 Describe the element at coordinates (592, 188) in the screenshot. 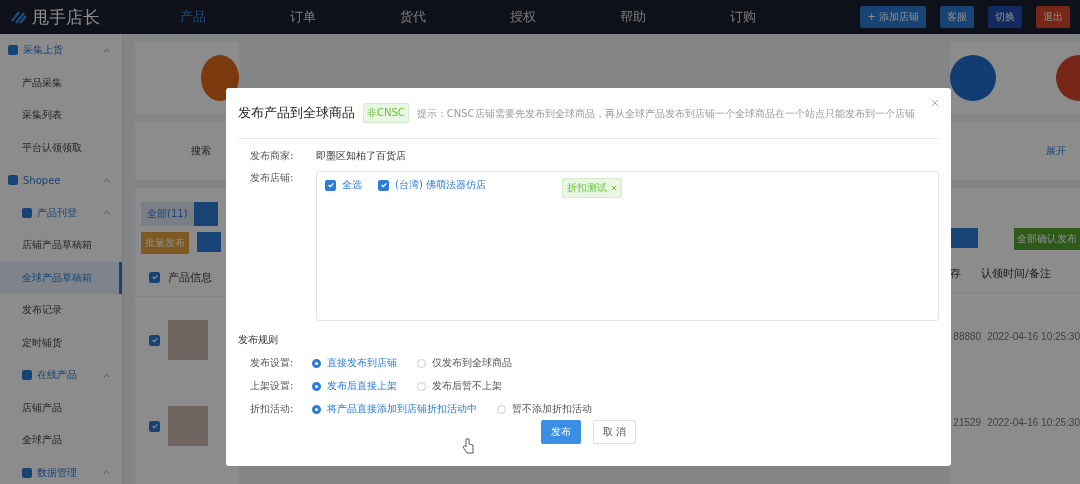

I see `discount-tag: 折扣测试` at that location.